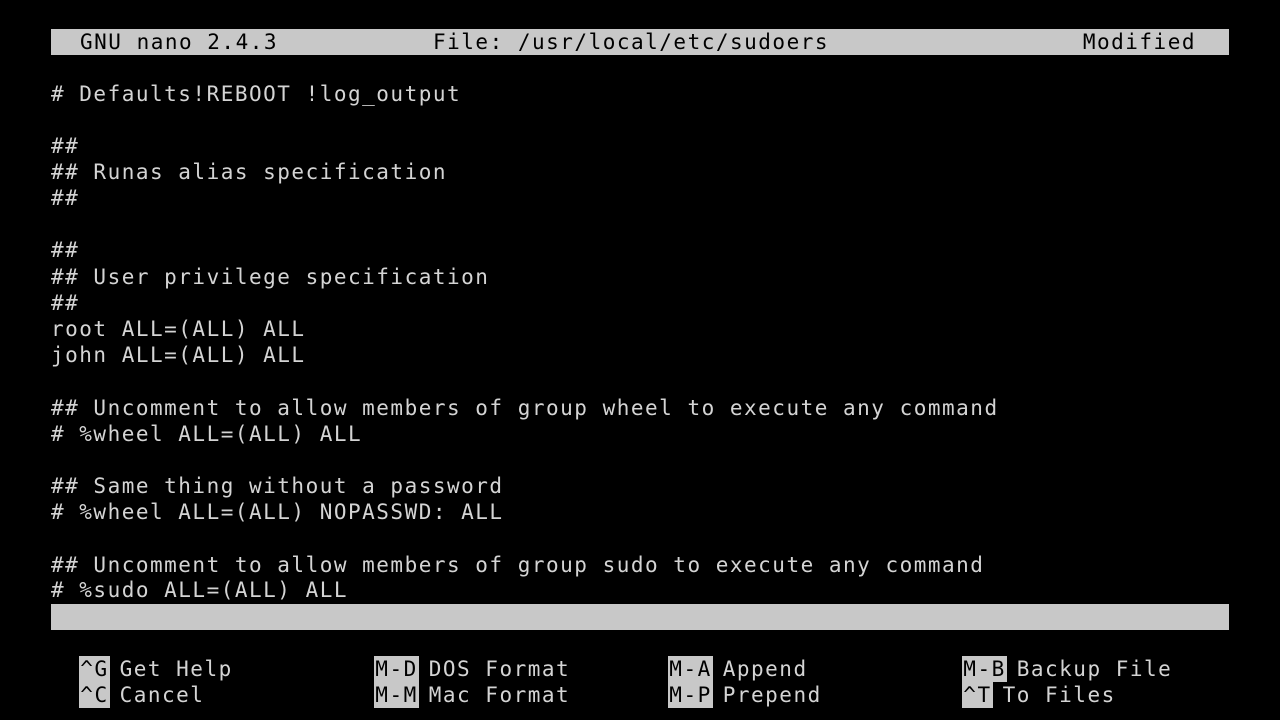 This screenshot has height=720, width=1280. I want to click on editor-line-9: ##, so click(65, 303).